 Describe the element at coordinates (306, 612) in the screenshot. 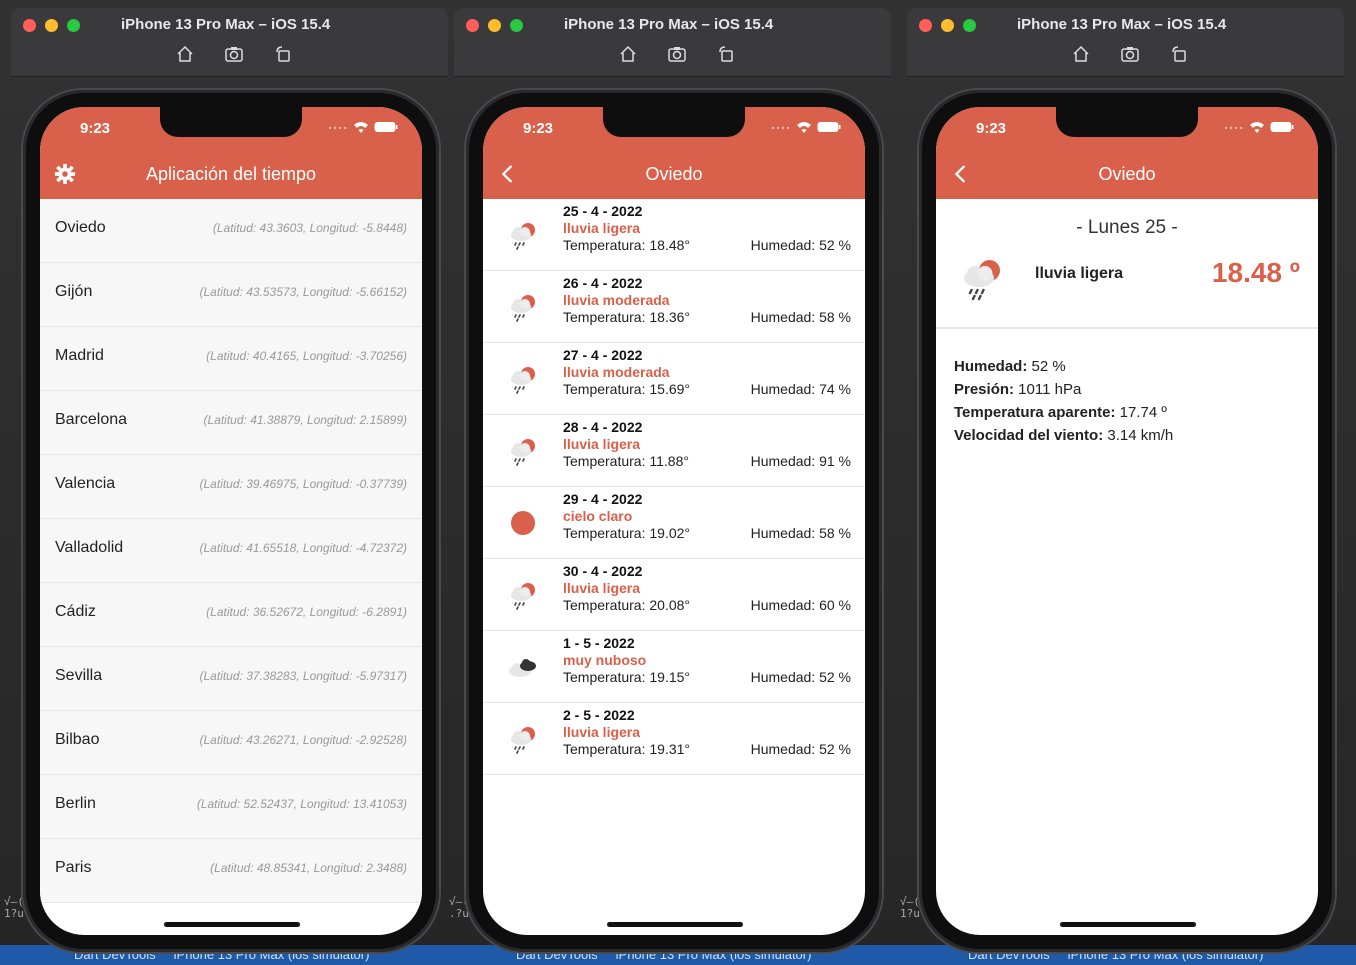

I see `city-coordinates: (Latitud: 36.52672, Longitud: -6.2891)` at that location.